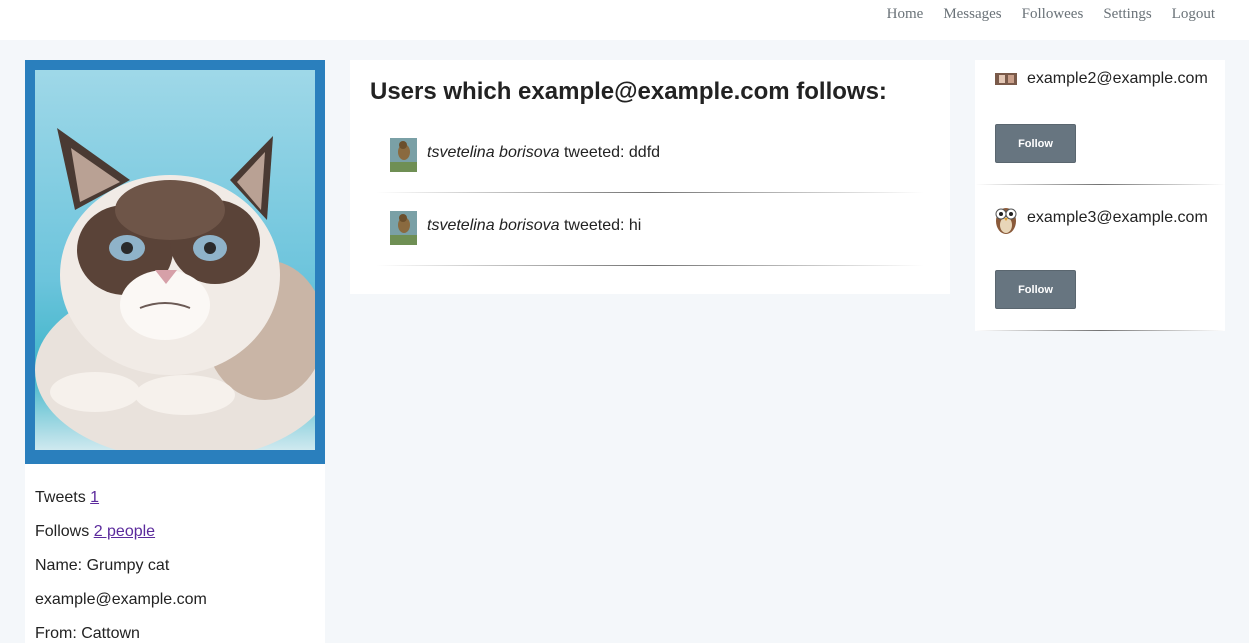 This screenshot has height=643, width=1249. Describe the element at coordinates (124, 531) in the screenshot. I see `follows-count-link: 2 people` at that location.